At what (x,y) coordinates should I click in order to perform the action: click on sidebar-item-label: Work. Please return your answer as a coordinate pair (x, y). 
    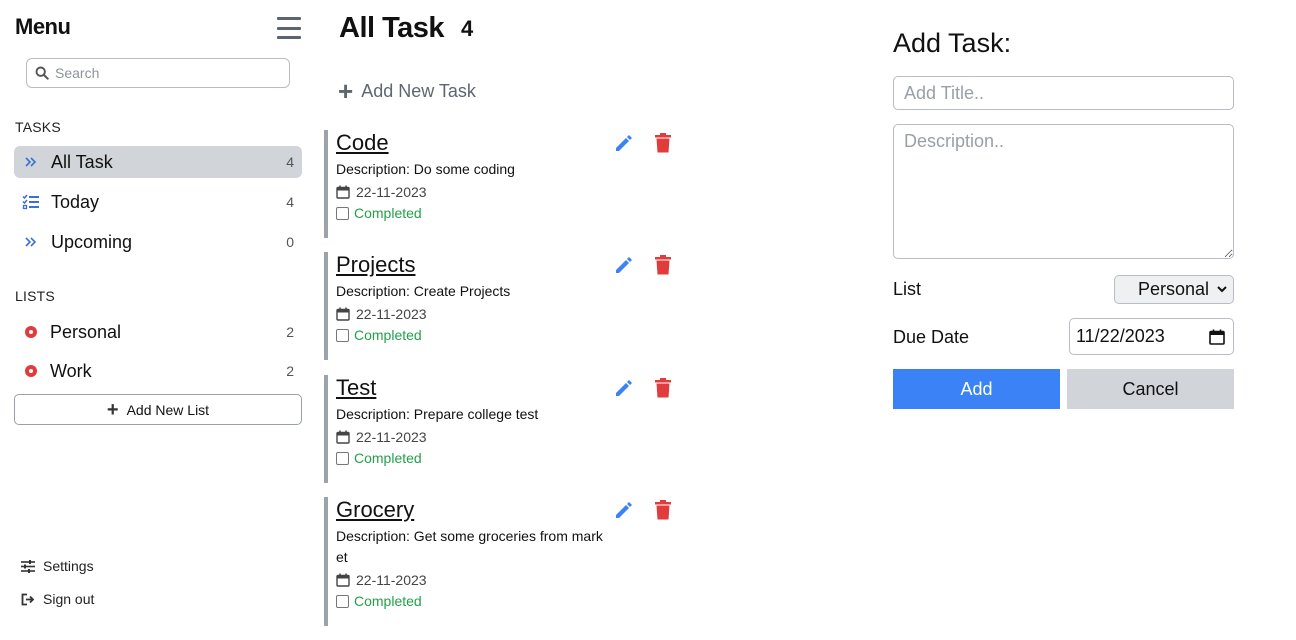
    Looking at the image, I should click on (71, 370).